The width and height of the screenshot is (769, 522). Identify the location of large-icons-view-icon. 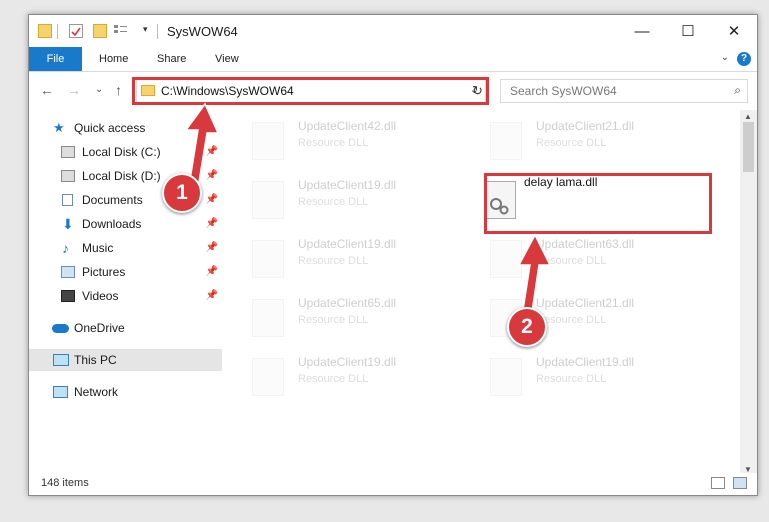
(740, 483).